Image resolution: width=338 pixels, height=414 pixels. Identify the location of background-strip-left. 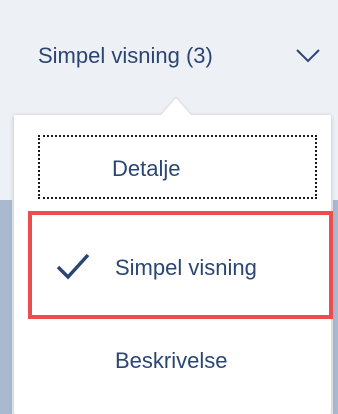
(6, 307).